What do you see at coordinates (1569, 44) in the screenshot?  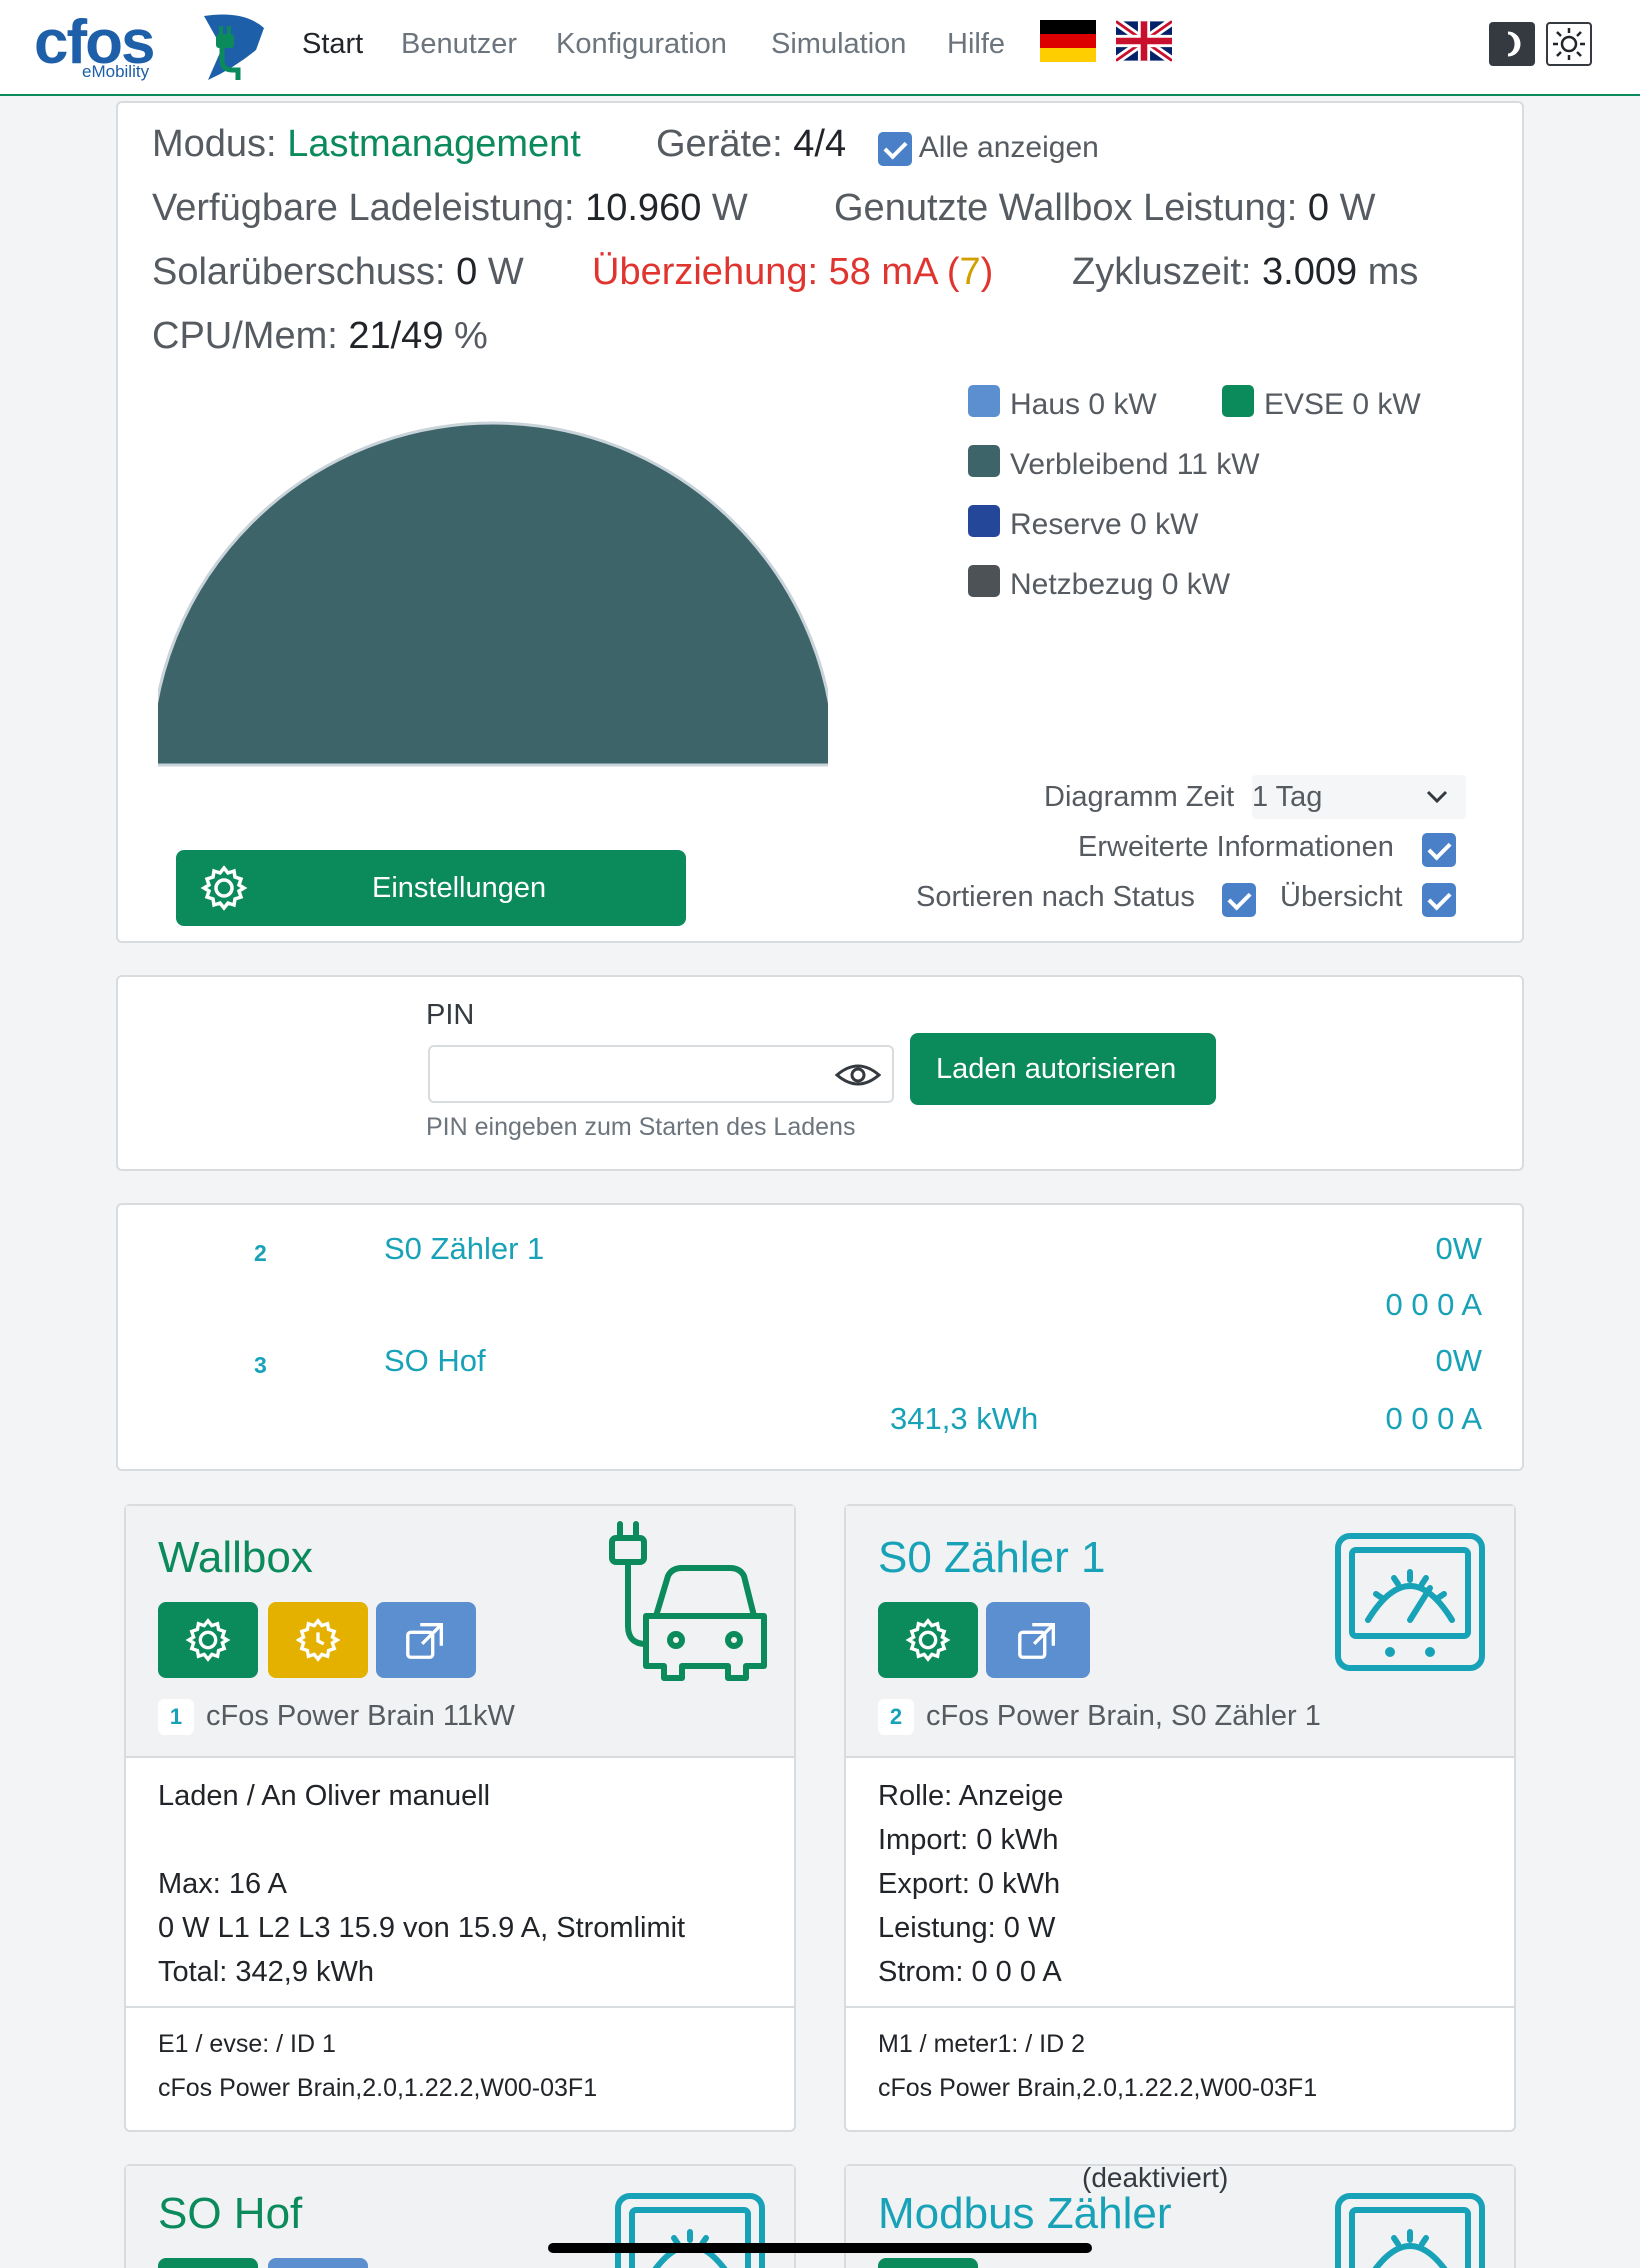 I see `light-mode-button` at bounding box center [1569, 44].